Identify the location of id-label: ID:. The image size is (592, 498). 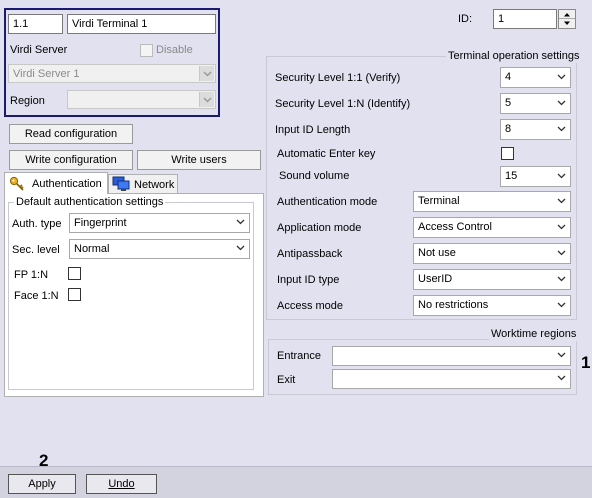
(465, 19).